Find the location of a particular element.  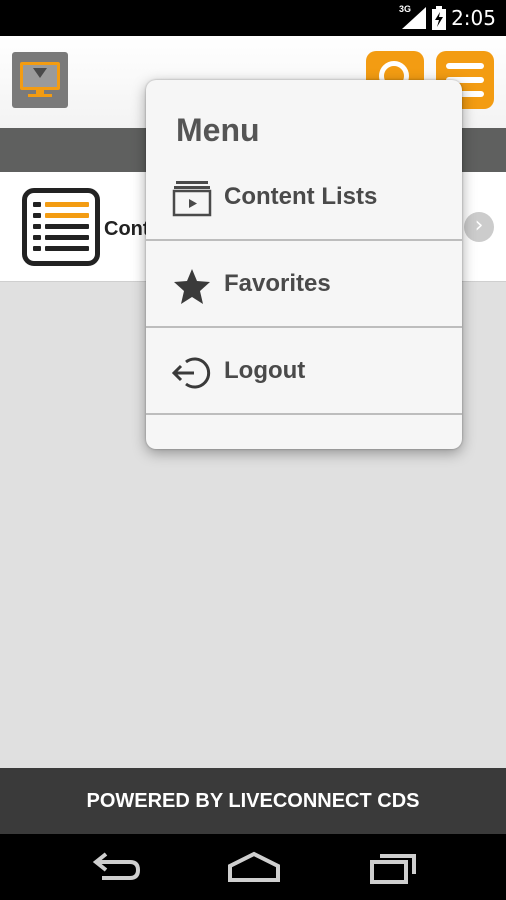

status-bar: 3G 2:05 is located at coordinates (253, 18).